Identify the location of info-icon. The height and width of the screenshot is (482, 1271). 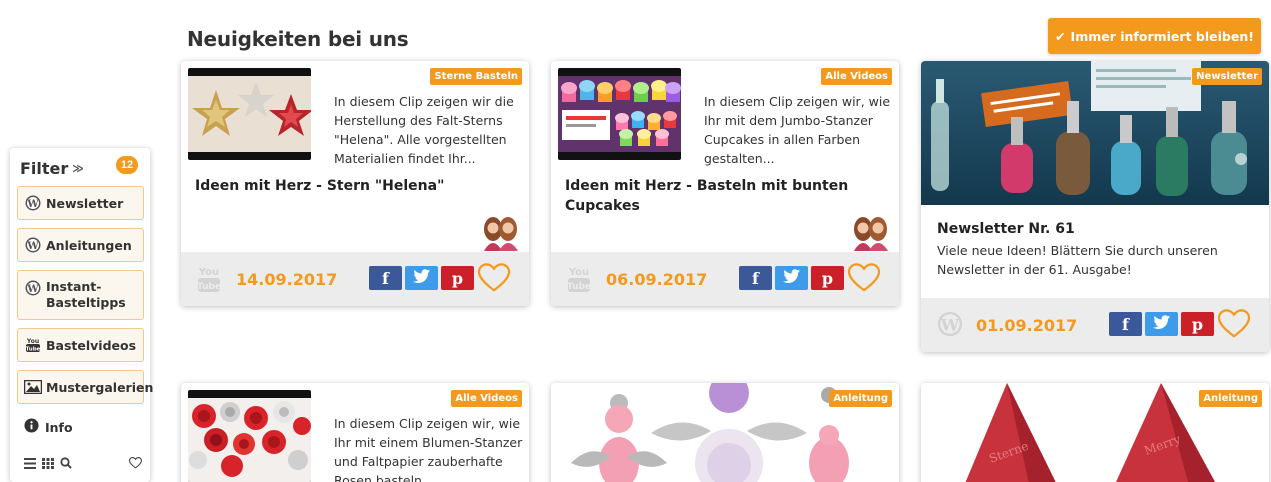
(31, 427).